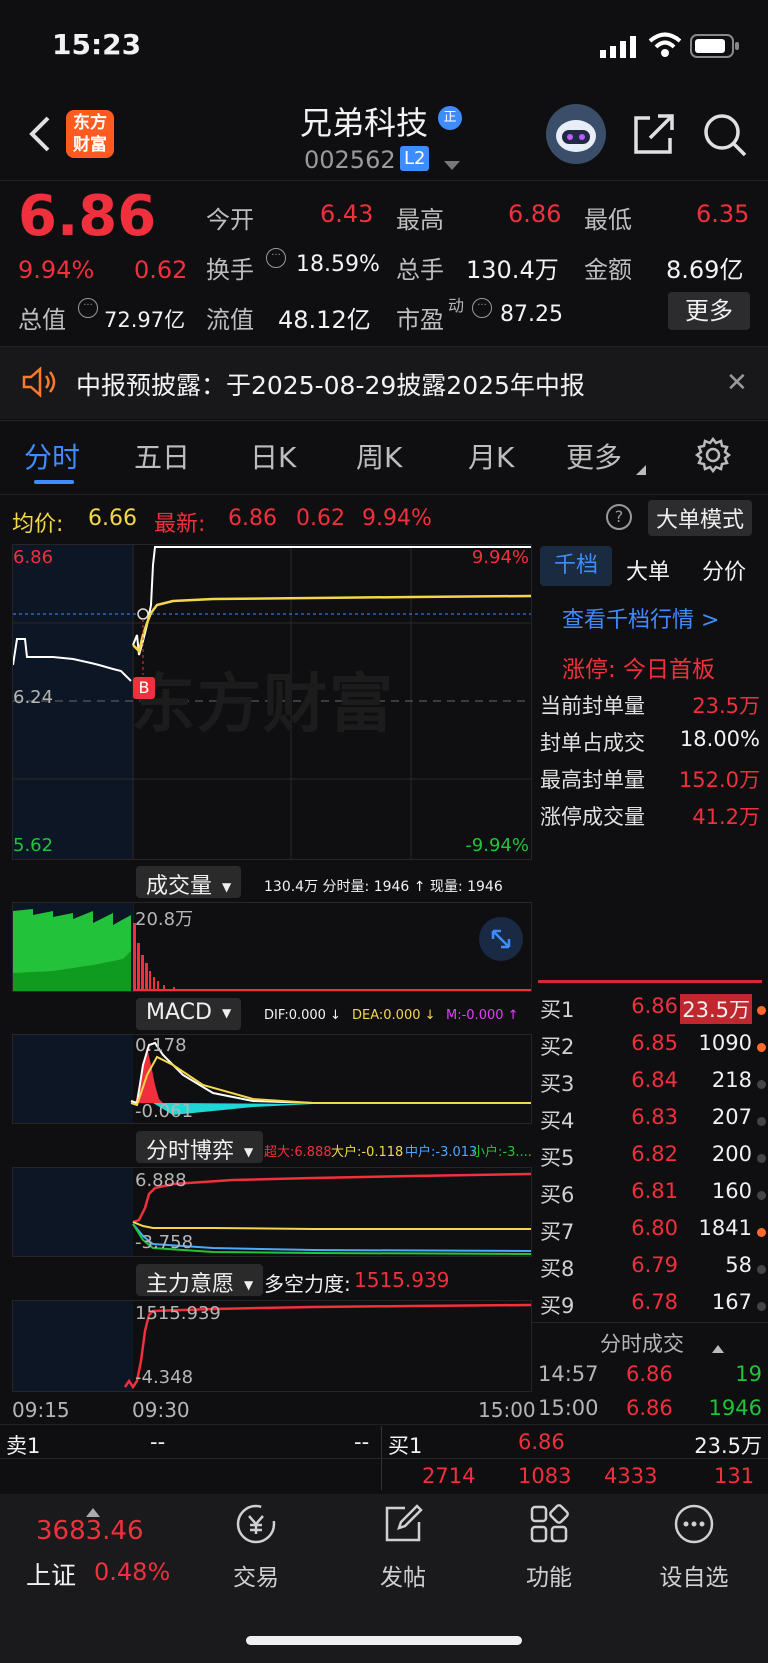  Describe the element at coordinates (648, 570) in the screenshot. I see `side-tab-dadan: 大单` at that location.